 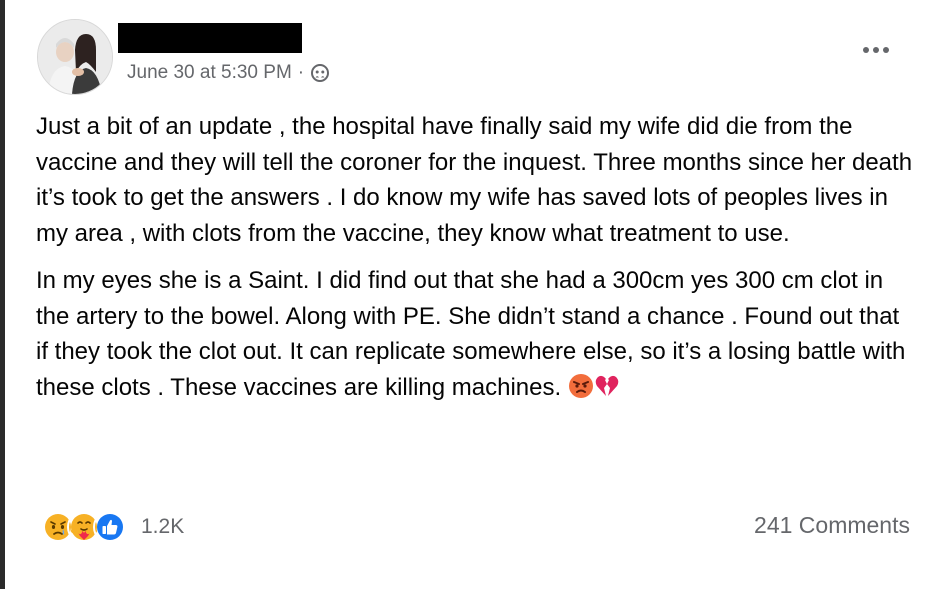 I want to click on broken-heart-emoji-icon, so click(x=607, y=386).